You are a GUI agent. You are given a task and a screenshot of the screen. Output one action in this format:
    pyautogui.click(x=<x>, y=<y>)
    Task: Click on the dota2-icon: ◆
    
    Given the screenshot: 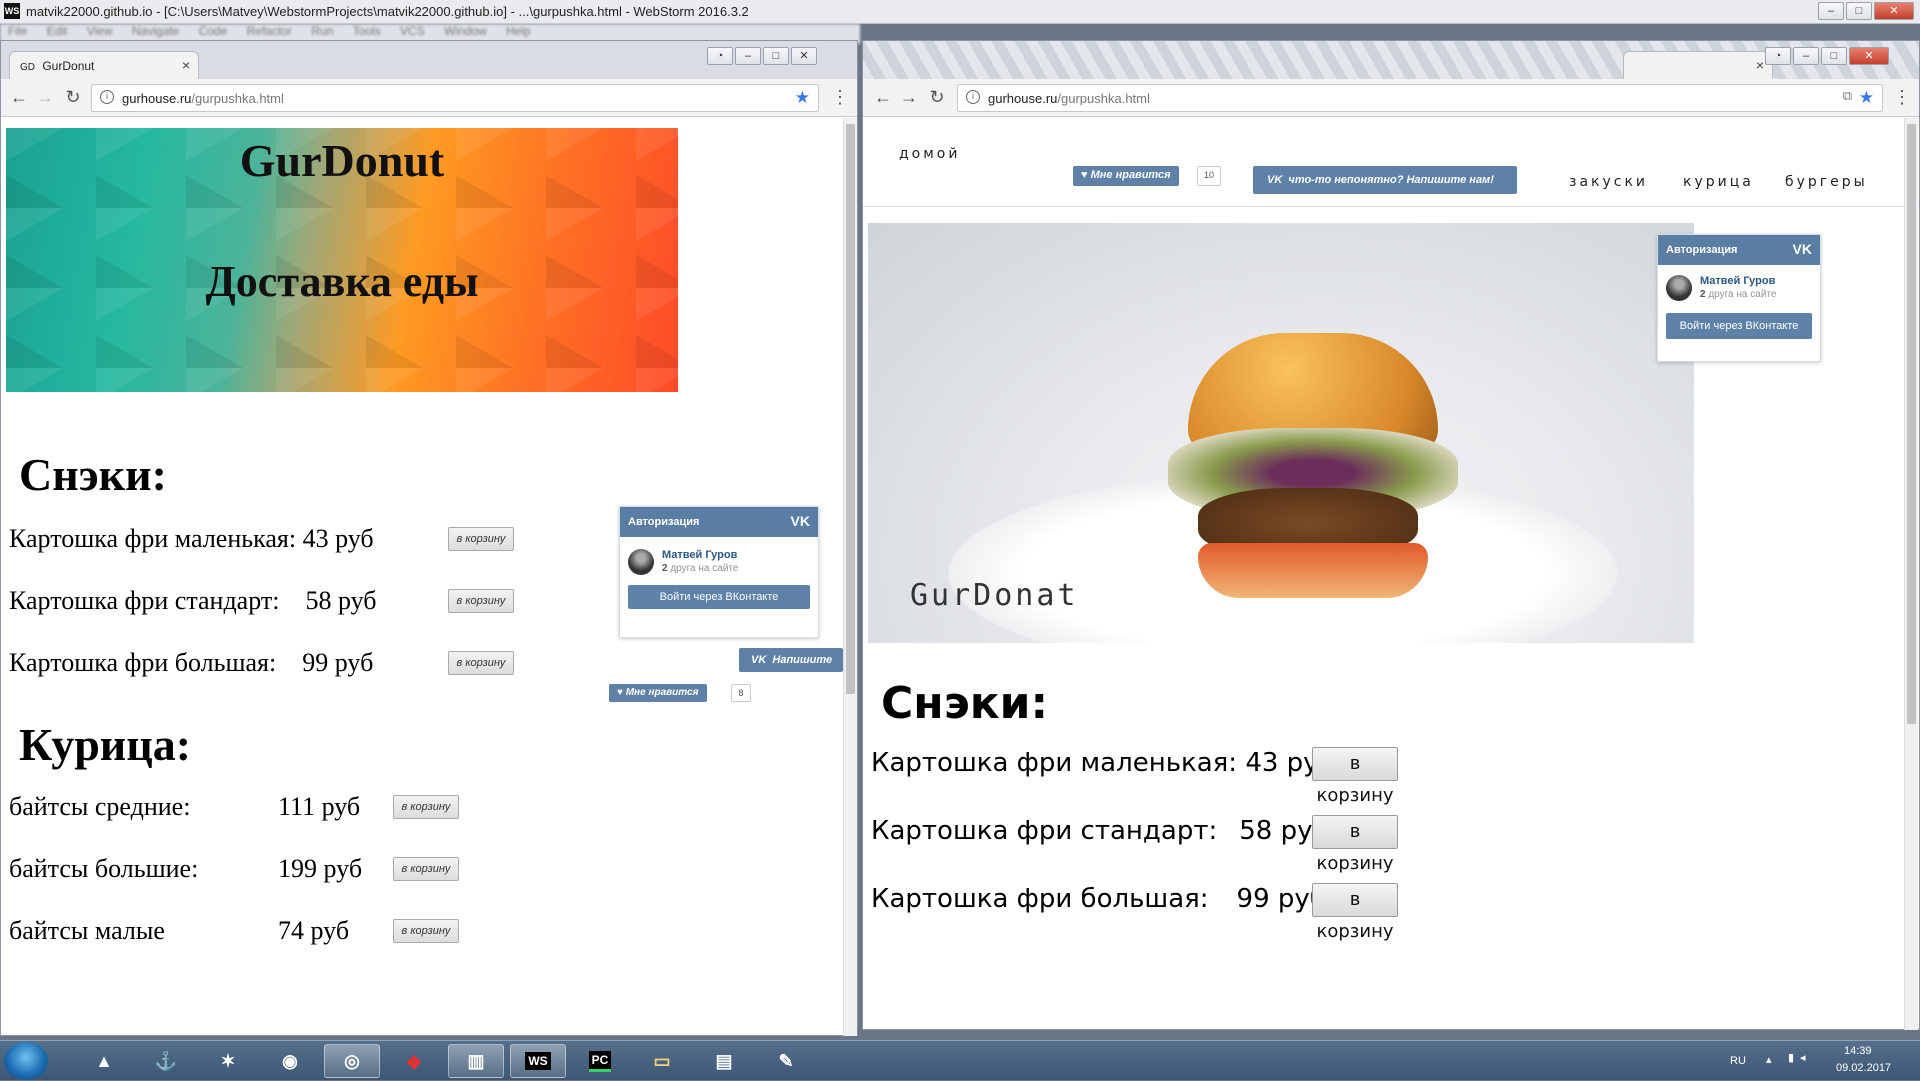 What is the action you would take?
    pyautogui.click(x=414, y=1061)
    